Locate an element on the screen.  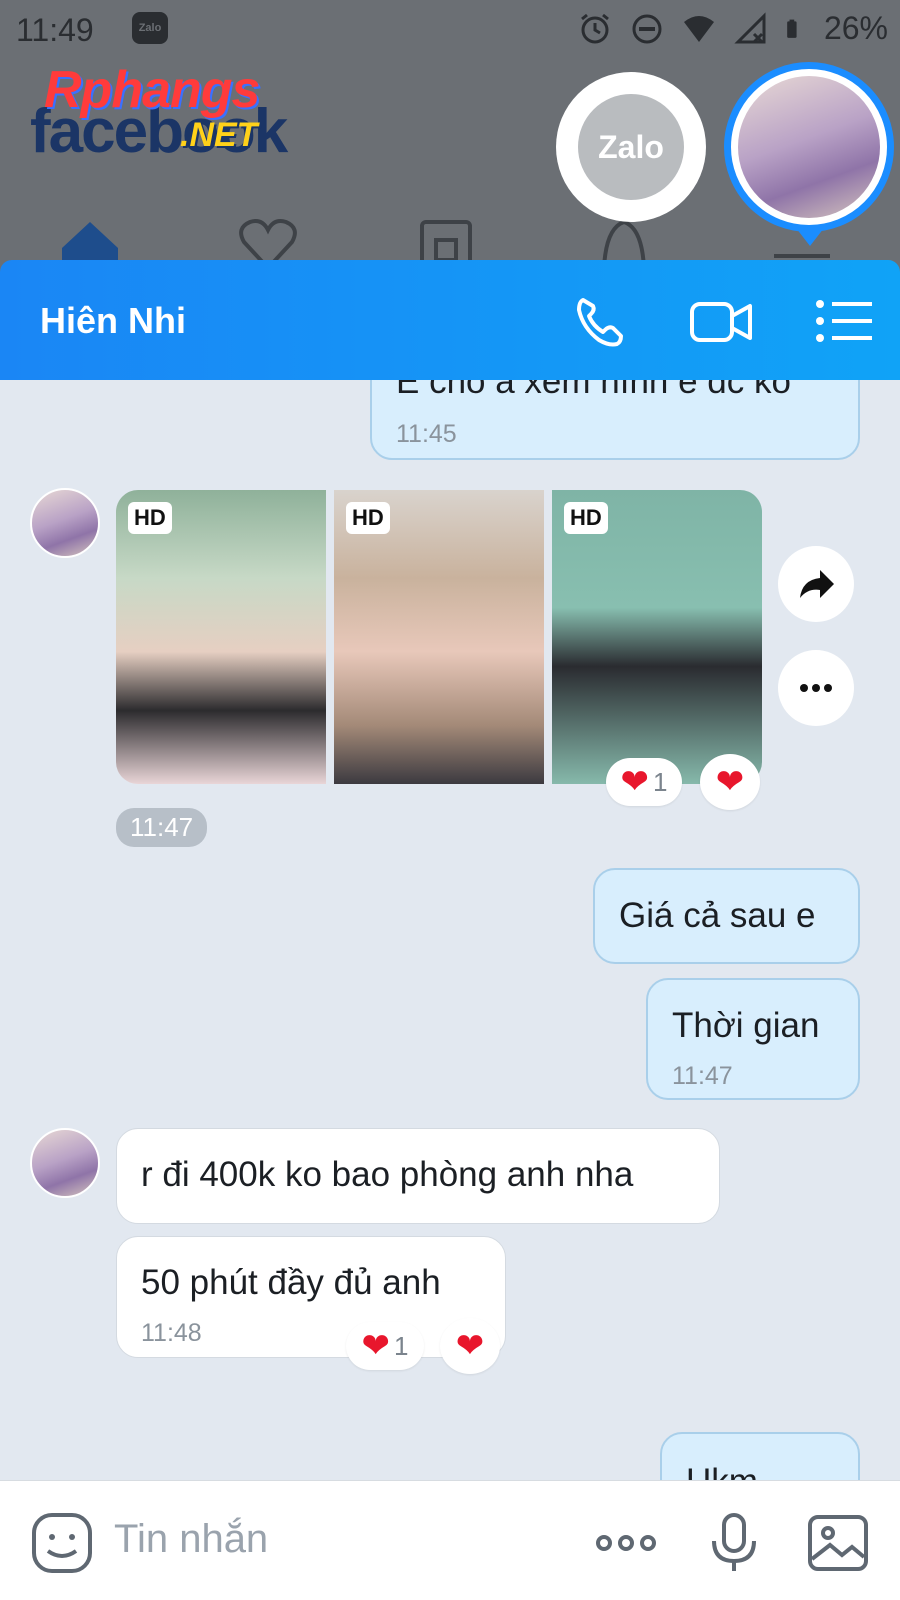
zalo-chat-head-label: Zalo is located at coordinates (631, 147).